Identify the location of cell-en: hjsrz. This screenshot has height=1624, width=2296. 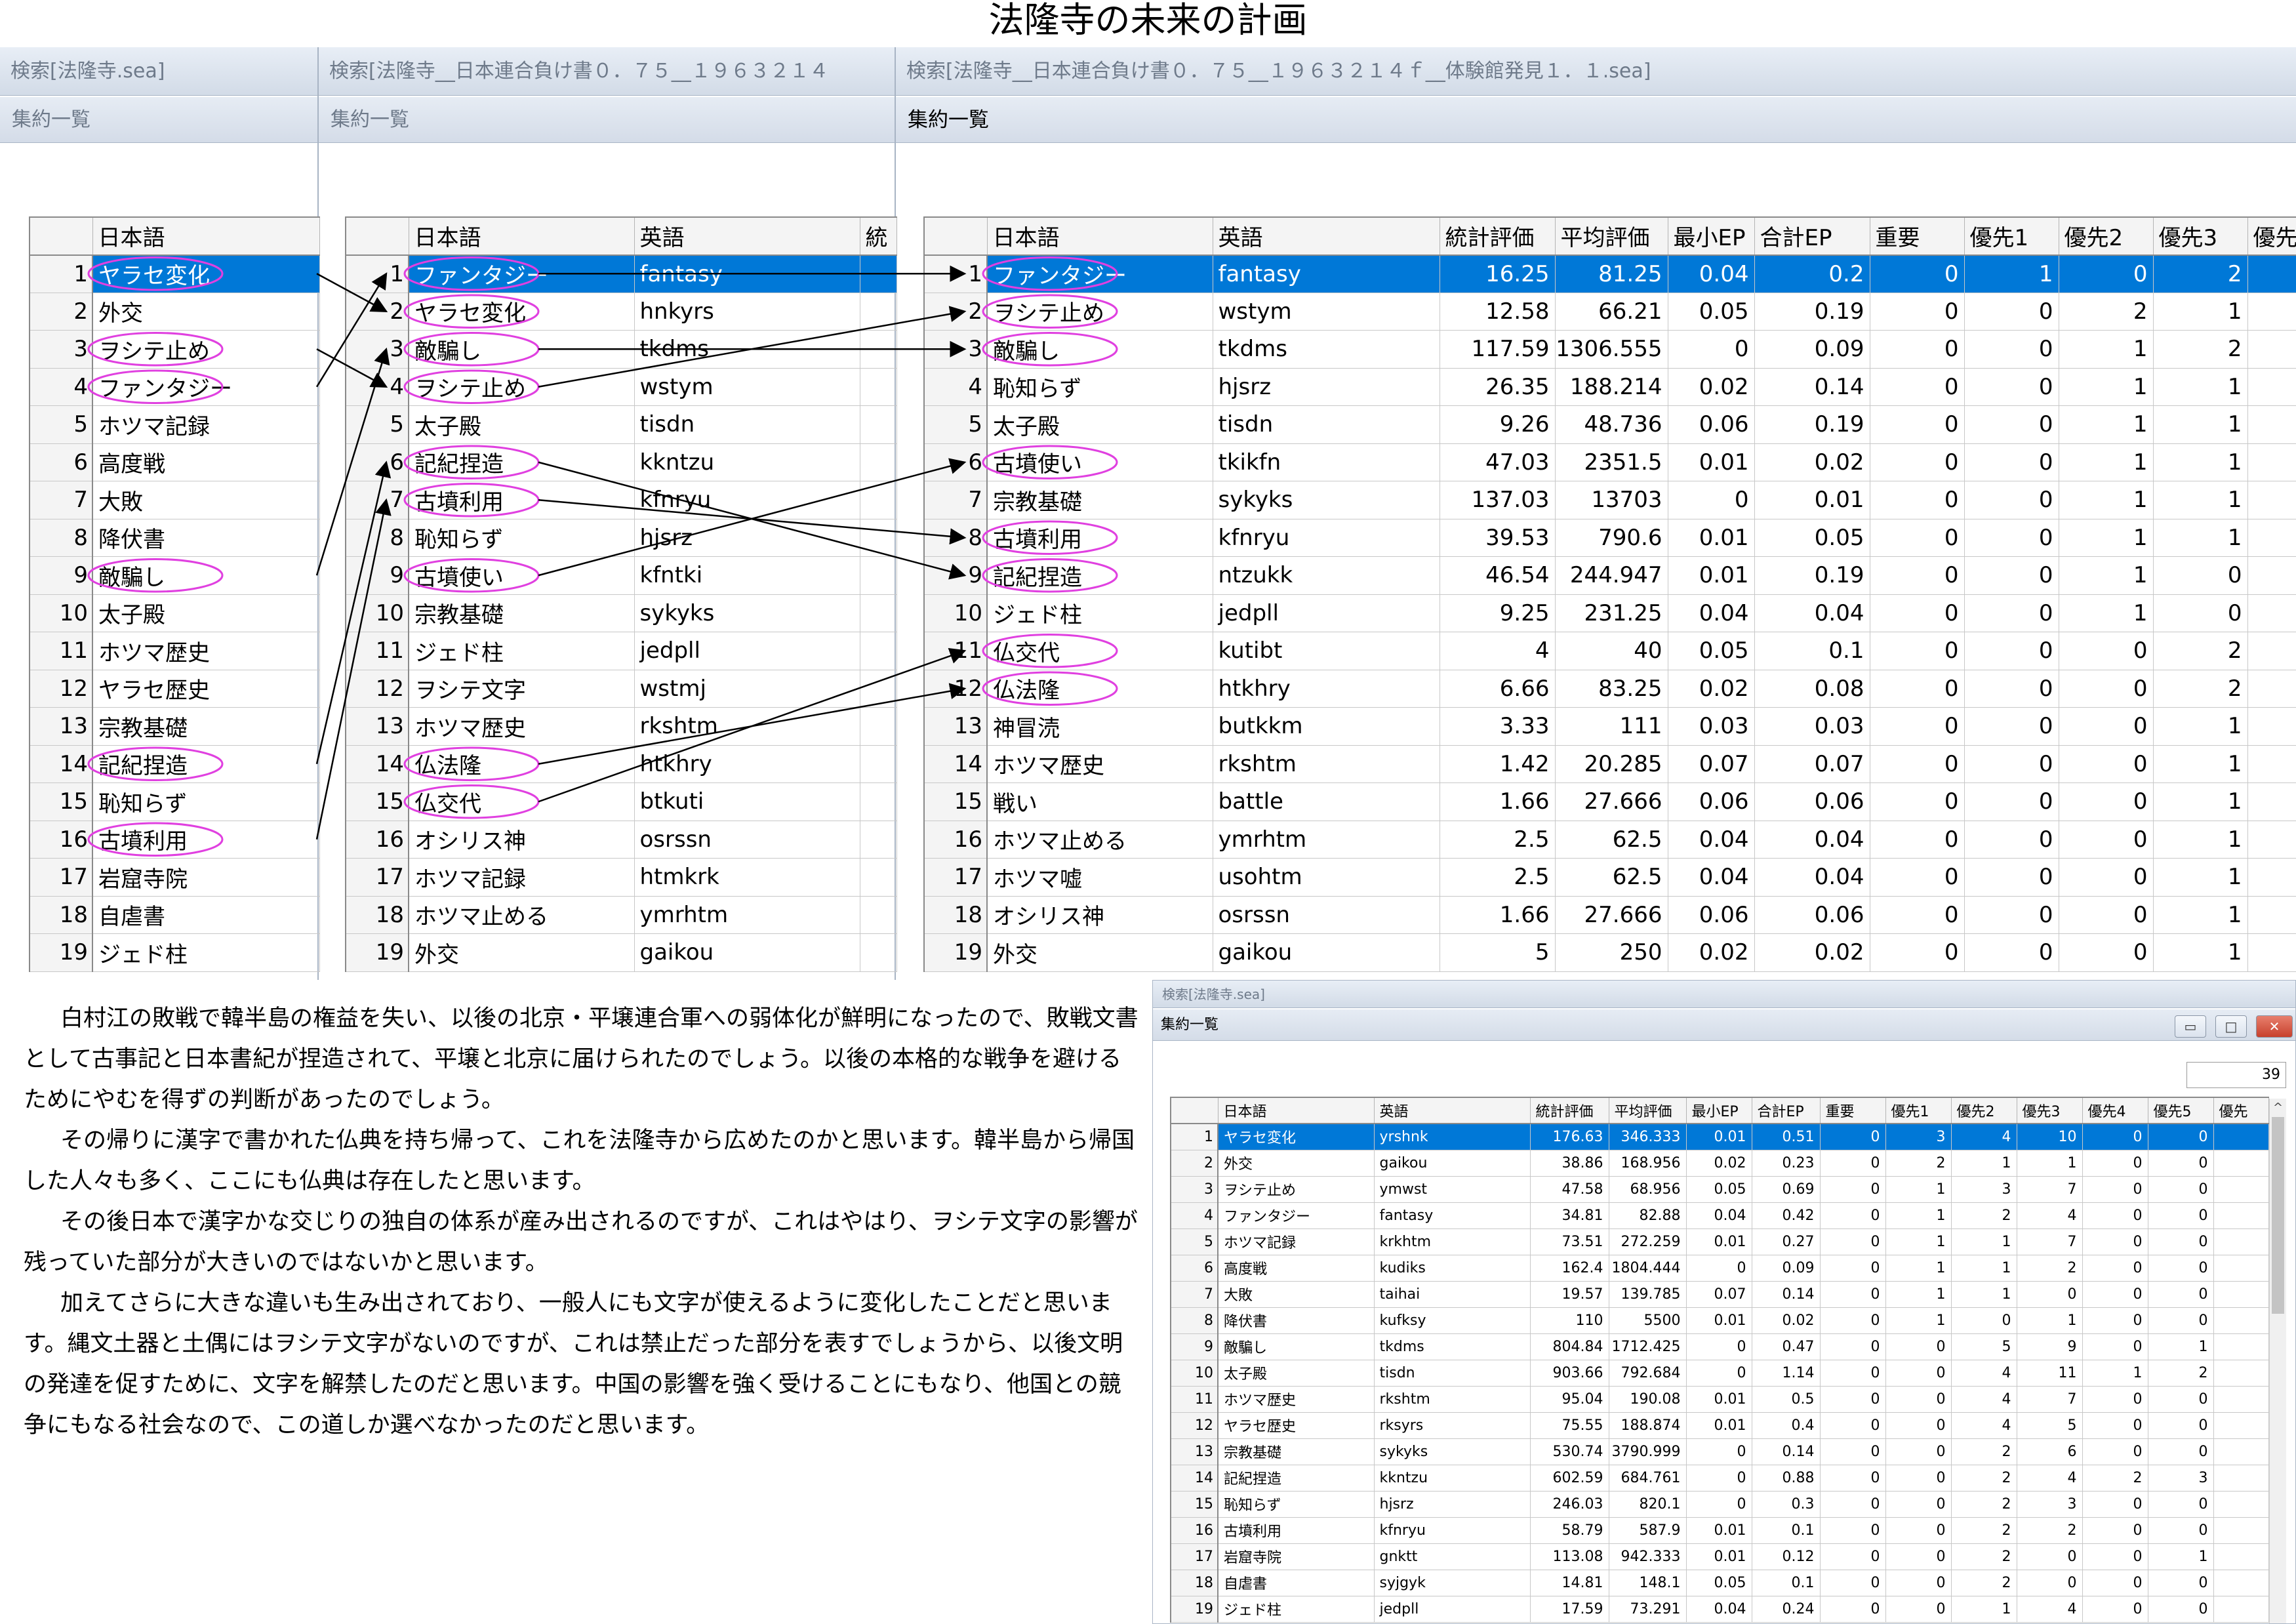
(1453, 1505).